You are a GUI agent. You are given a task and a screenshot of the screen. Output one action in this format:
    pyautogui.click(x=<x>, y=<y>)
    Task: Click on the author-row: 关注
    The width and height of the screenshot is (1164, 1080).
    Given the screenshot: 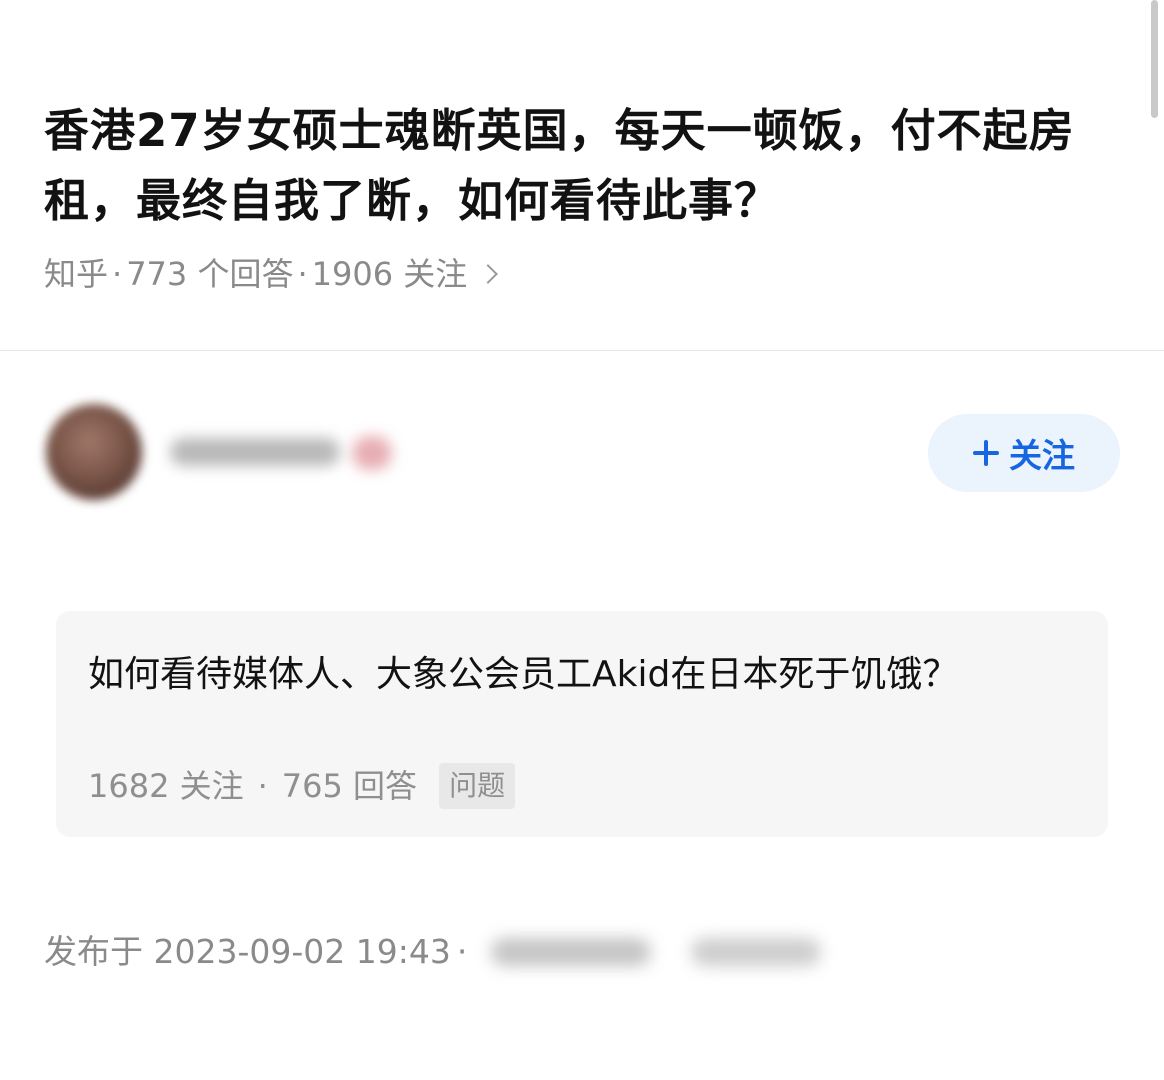 What is the action you would take?
    pyautogui.click(x=580, y=453)
    